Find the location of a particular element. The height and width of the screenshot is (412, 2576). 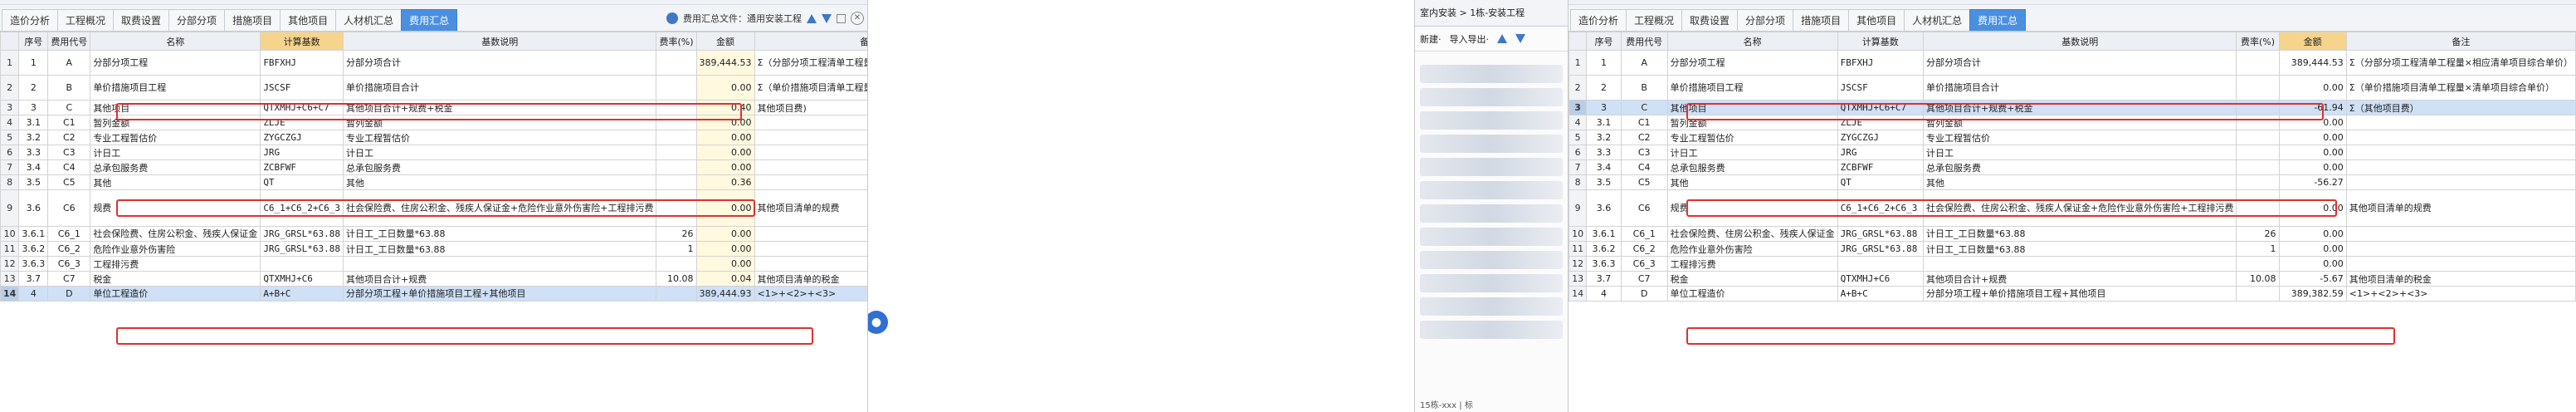

cell-rate: 26 is located at coordinates (677, 234).